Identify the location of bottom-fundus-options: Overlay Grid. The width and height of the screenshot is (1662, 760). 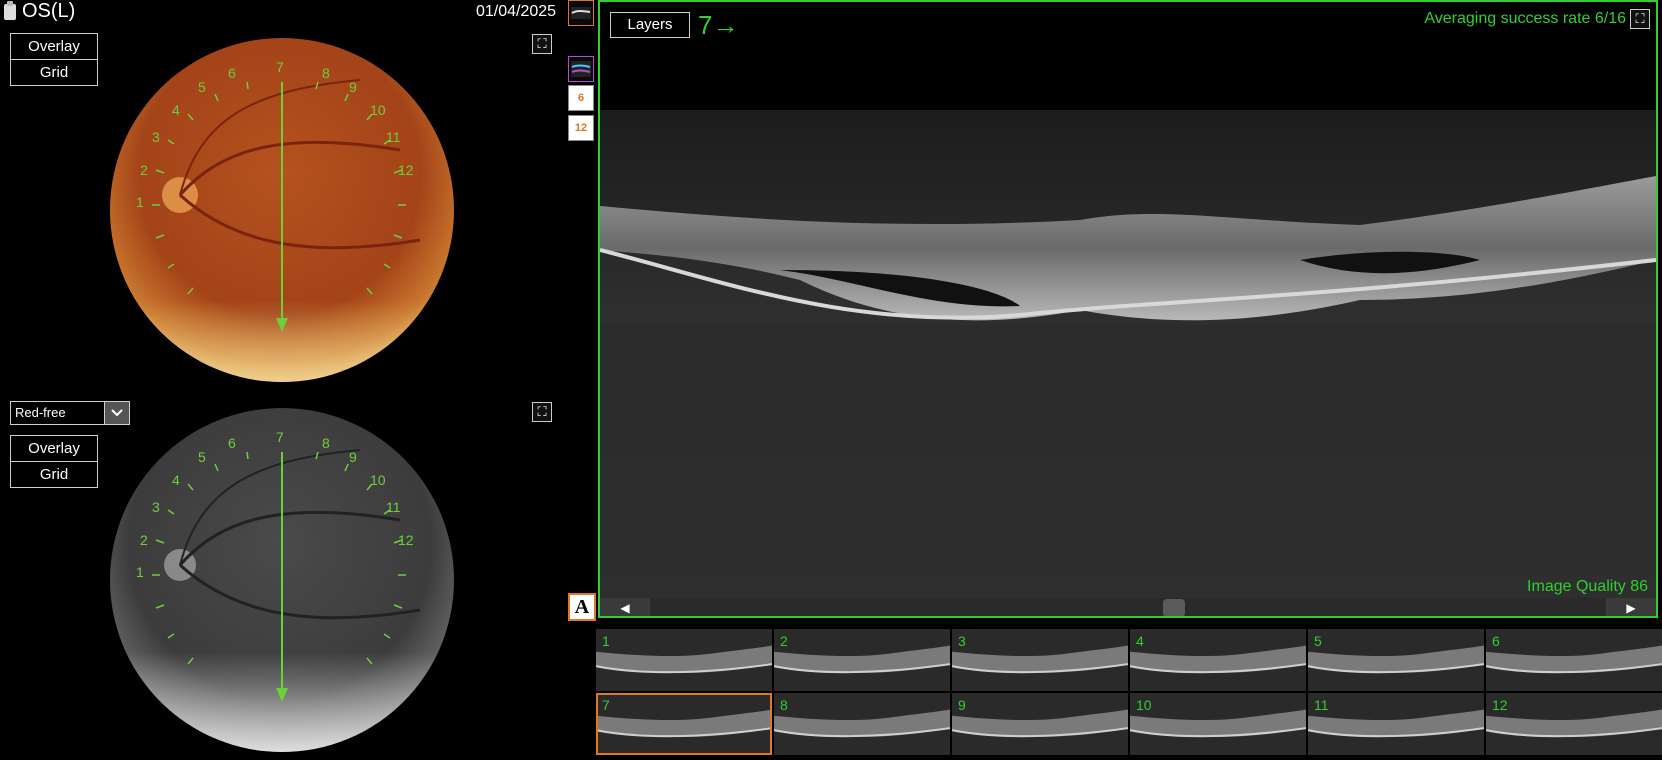
(54, 461).